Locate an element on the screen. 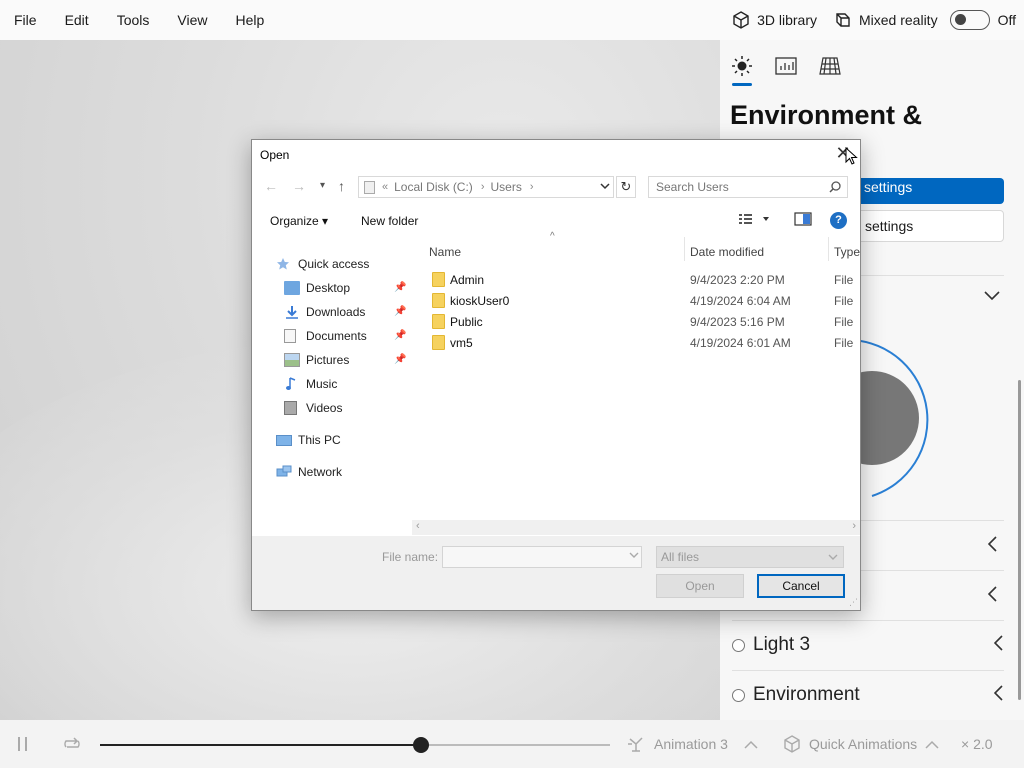 This screenshot has width=1024, height=768. grid-icon is located at coordinates (830, 66).